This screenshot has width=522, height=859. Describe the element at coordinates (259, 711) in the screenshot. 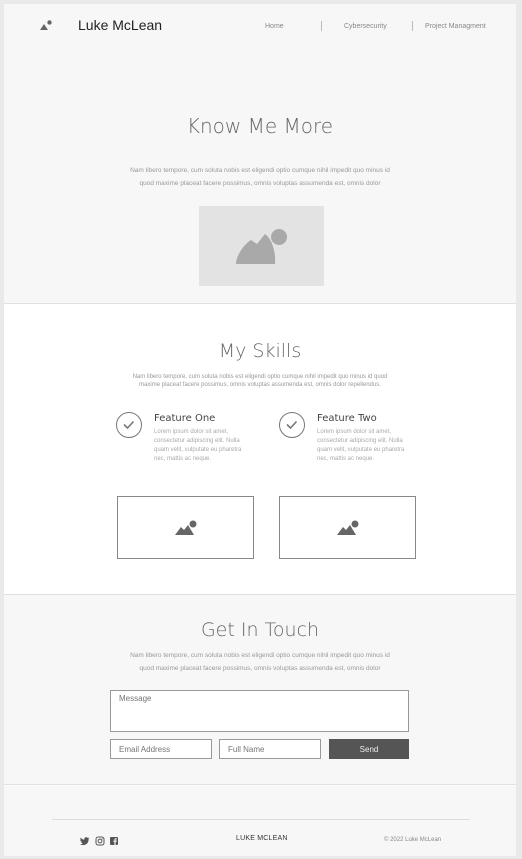

I see `message-field` at that location.